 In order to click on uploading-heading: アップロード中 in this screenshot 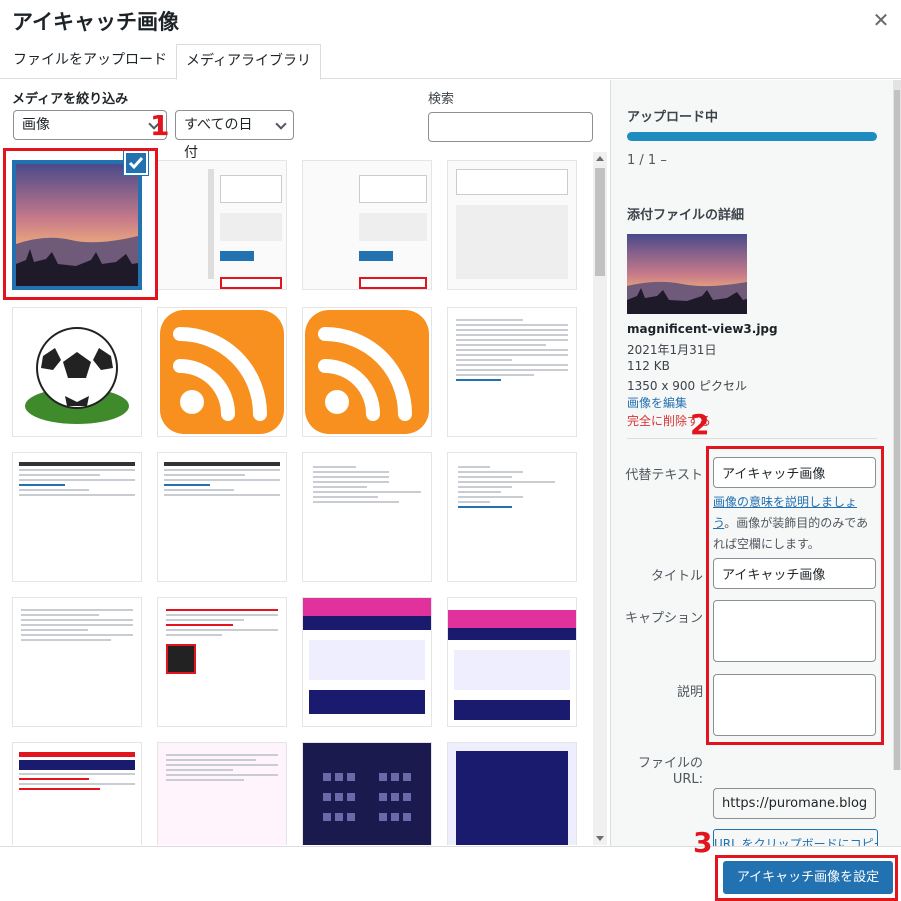, I will do `click(673, 117)`.